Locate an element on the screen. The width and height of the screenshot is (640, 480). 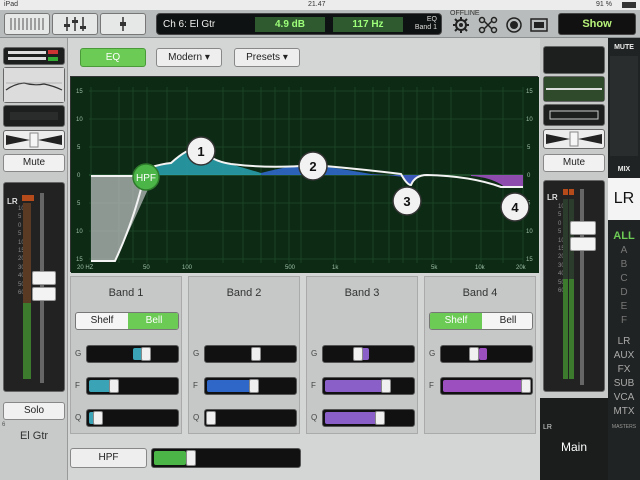
masters-fx: FX is located at coordinates (624, 369).